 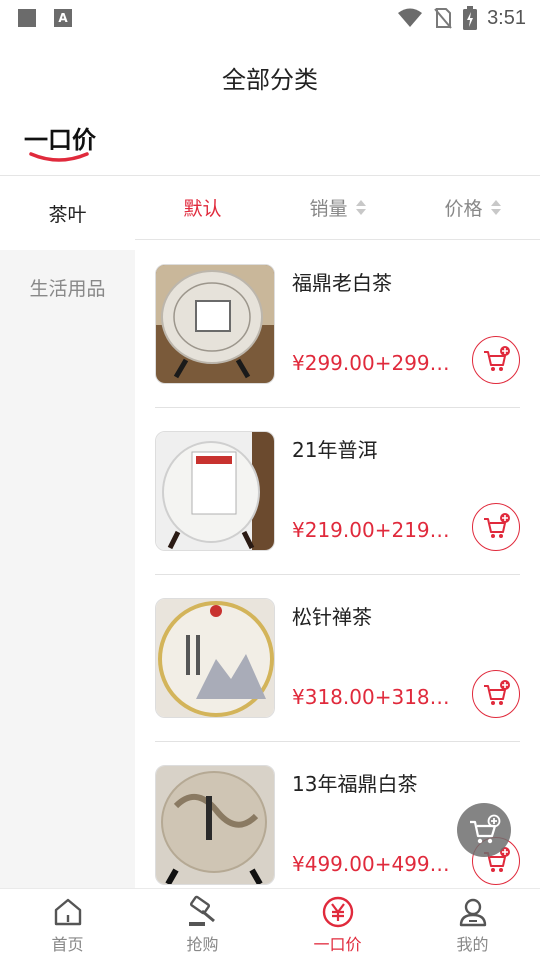 I want to click on auction-hammer-icon, so click(x=203, y=912).